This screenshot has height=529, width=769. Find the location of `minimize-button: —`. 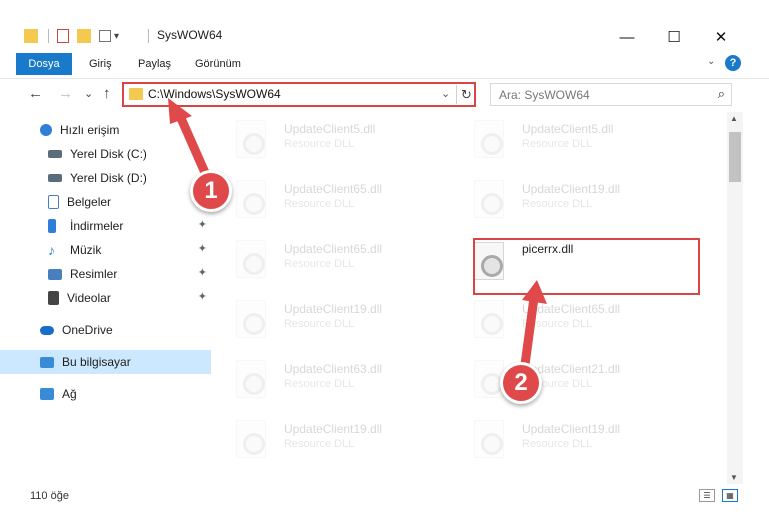

minimize-button: — is located at coordinates (627, 37).